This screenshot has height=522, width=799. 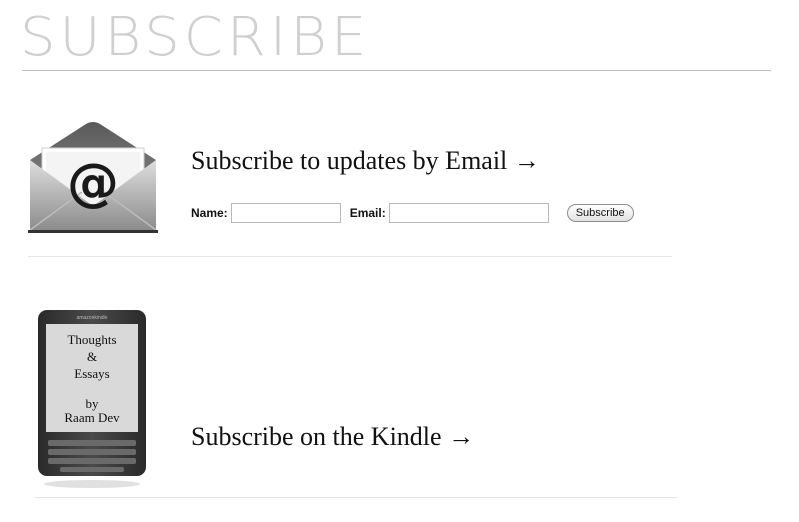 What do you see at coordinates (396, 70) in the screenshot?
I see `title-divider` at bounding box center [396, 70].